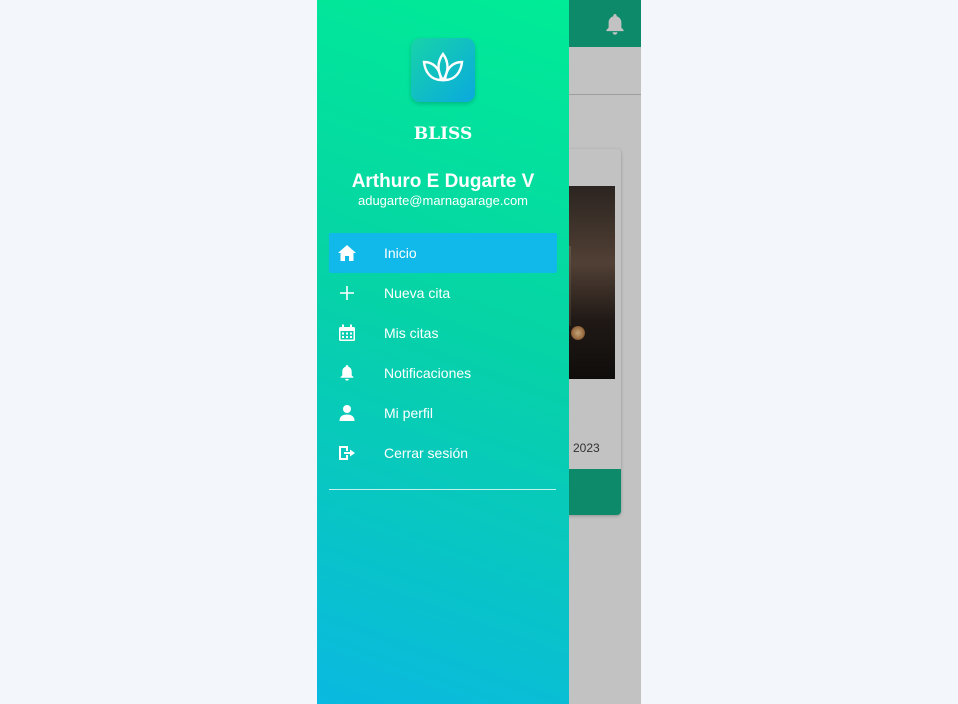  I want to click on menu-item-cerrar-sesion: Cerrar sesión, so click(443, 453).